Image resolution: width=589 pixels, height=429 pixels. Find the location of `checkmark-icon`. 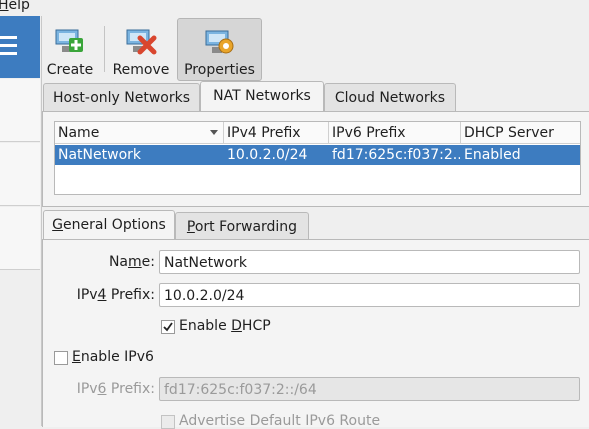

checkmark-icon is located at coordinates (168, 327).